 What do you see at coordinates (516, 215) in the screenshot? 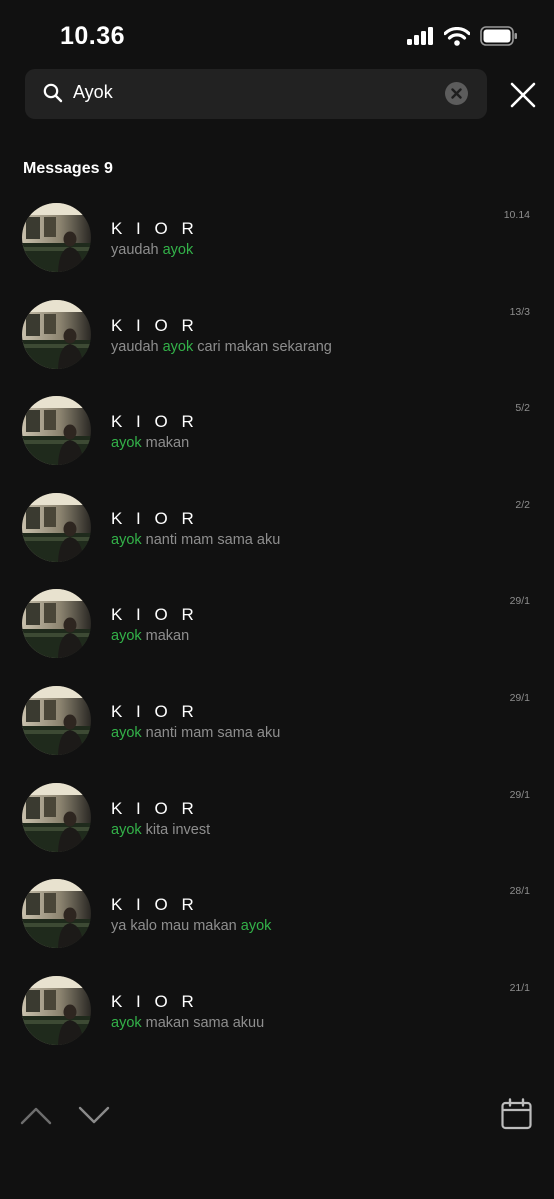
I see `message-date: 10.14` at bounding box center [516, 215].